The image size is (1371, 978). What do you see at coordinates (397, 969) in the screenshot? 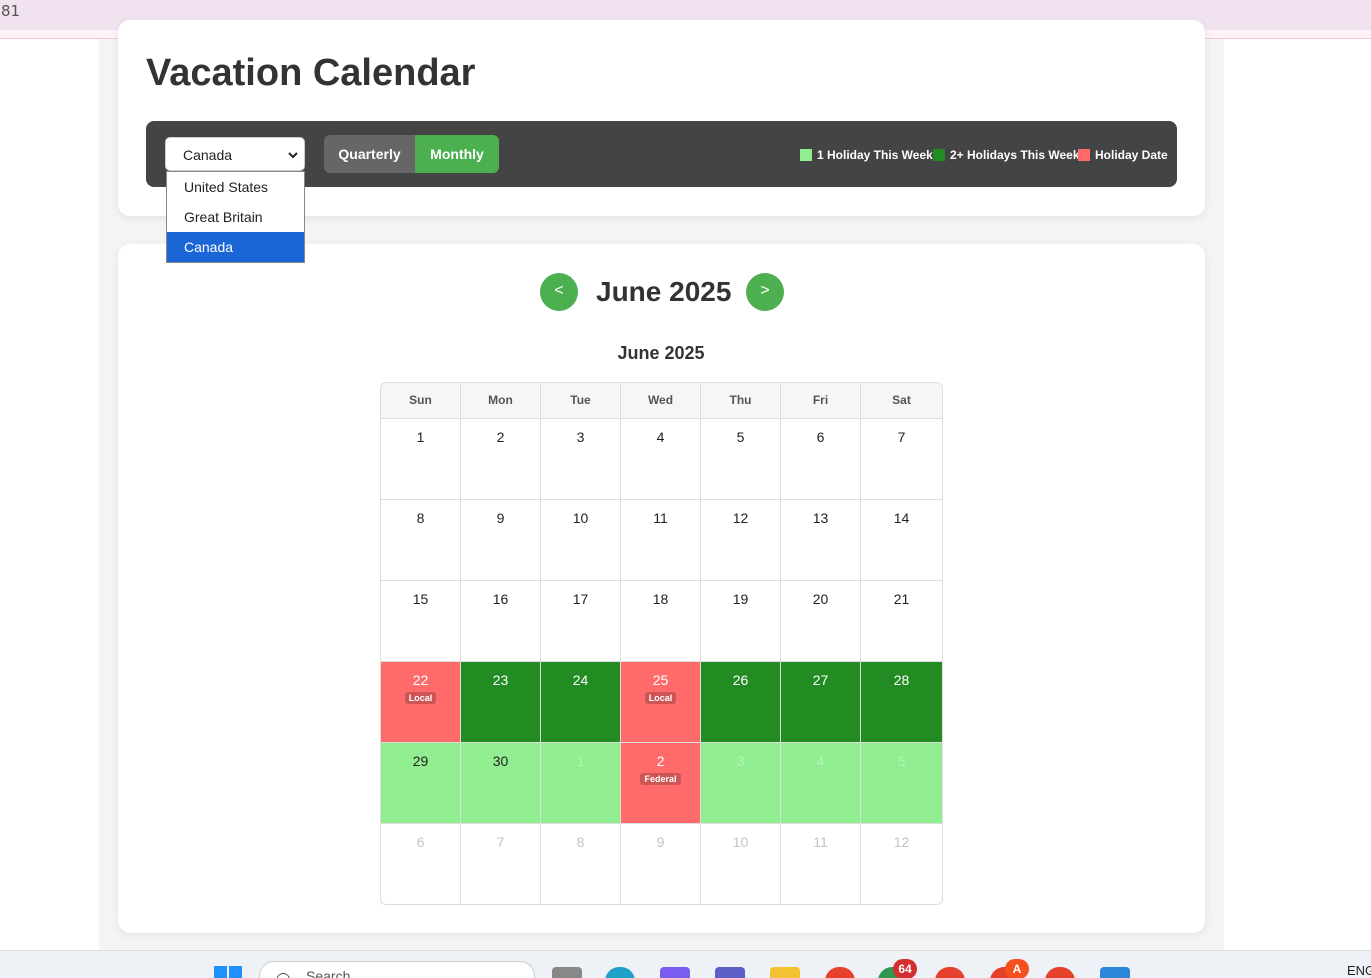
I see `taskbar-search: ◯ Search` at bounding box center [397, 969].